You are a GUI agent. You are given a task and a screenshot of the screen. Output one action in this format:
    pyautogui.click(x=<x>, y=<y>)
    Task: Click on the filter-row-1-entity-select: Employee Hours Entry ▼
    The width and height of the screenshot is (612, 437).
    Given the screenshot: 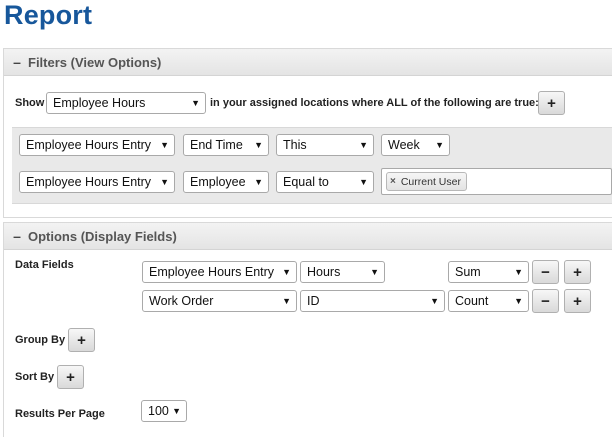 What is the action you would take?
    pyautogui.click(x=97, y=145)
    